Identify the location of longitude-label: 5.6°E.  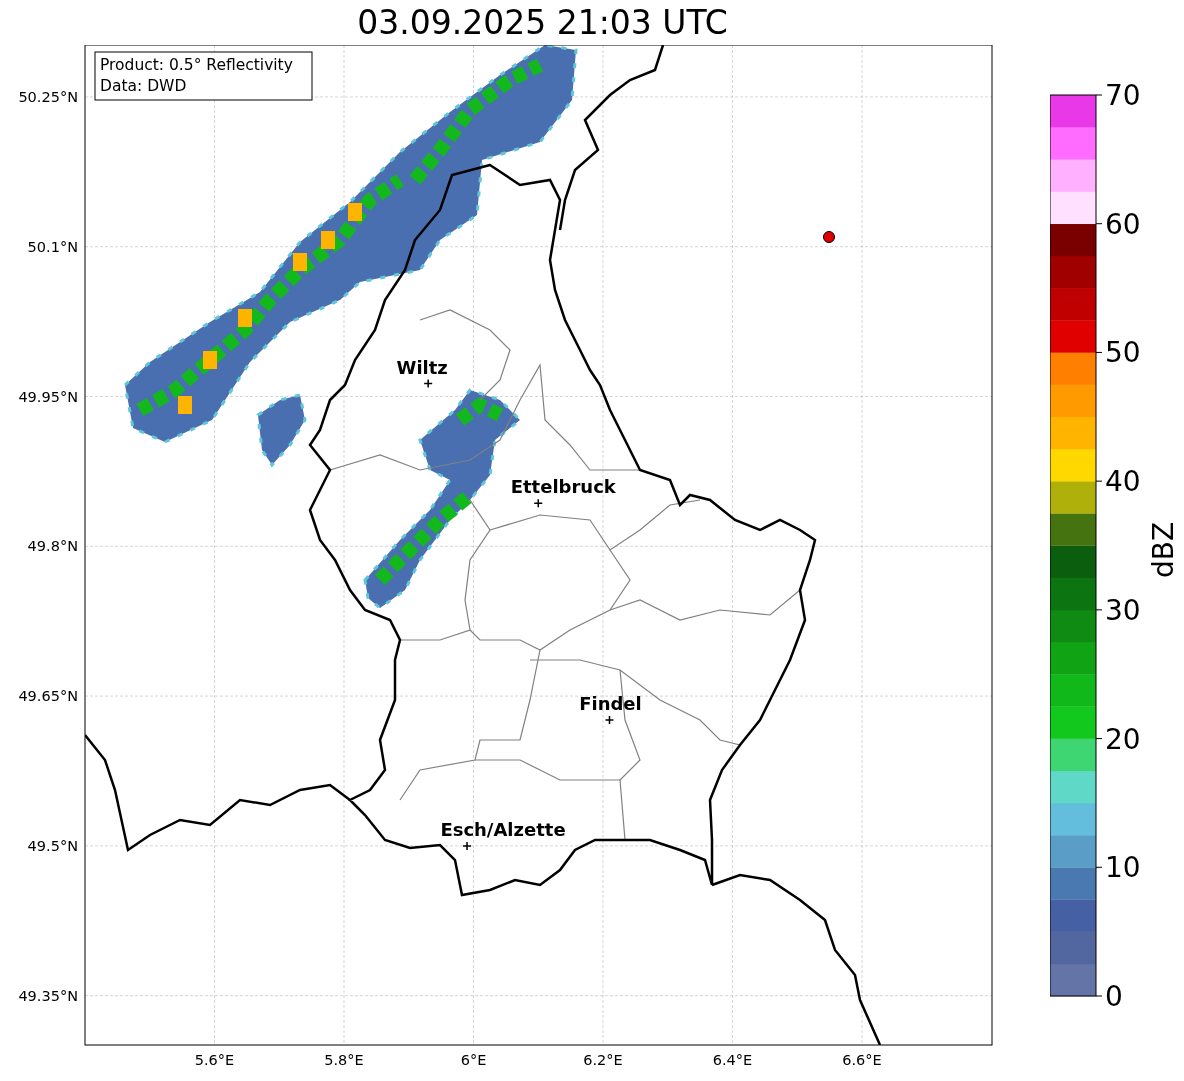
(214, 1060).